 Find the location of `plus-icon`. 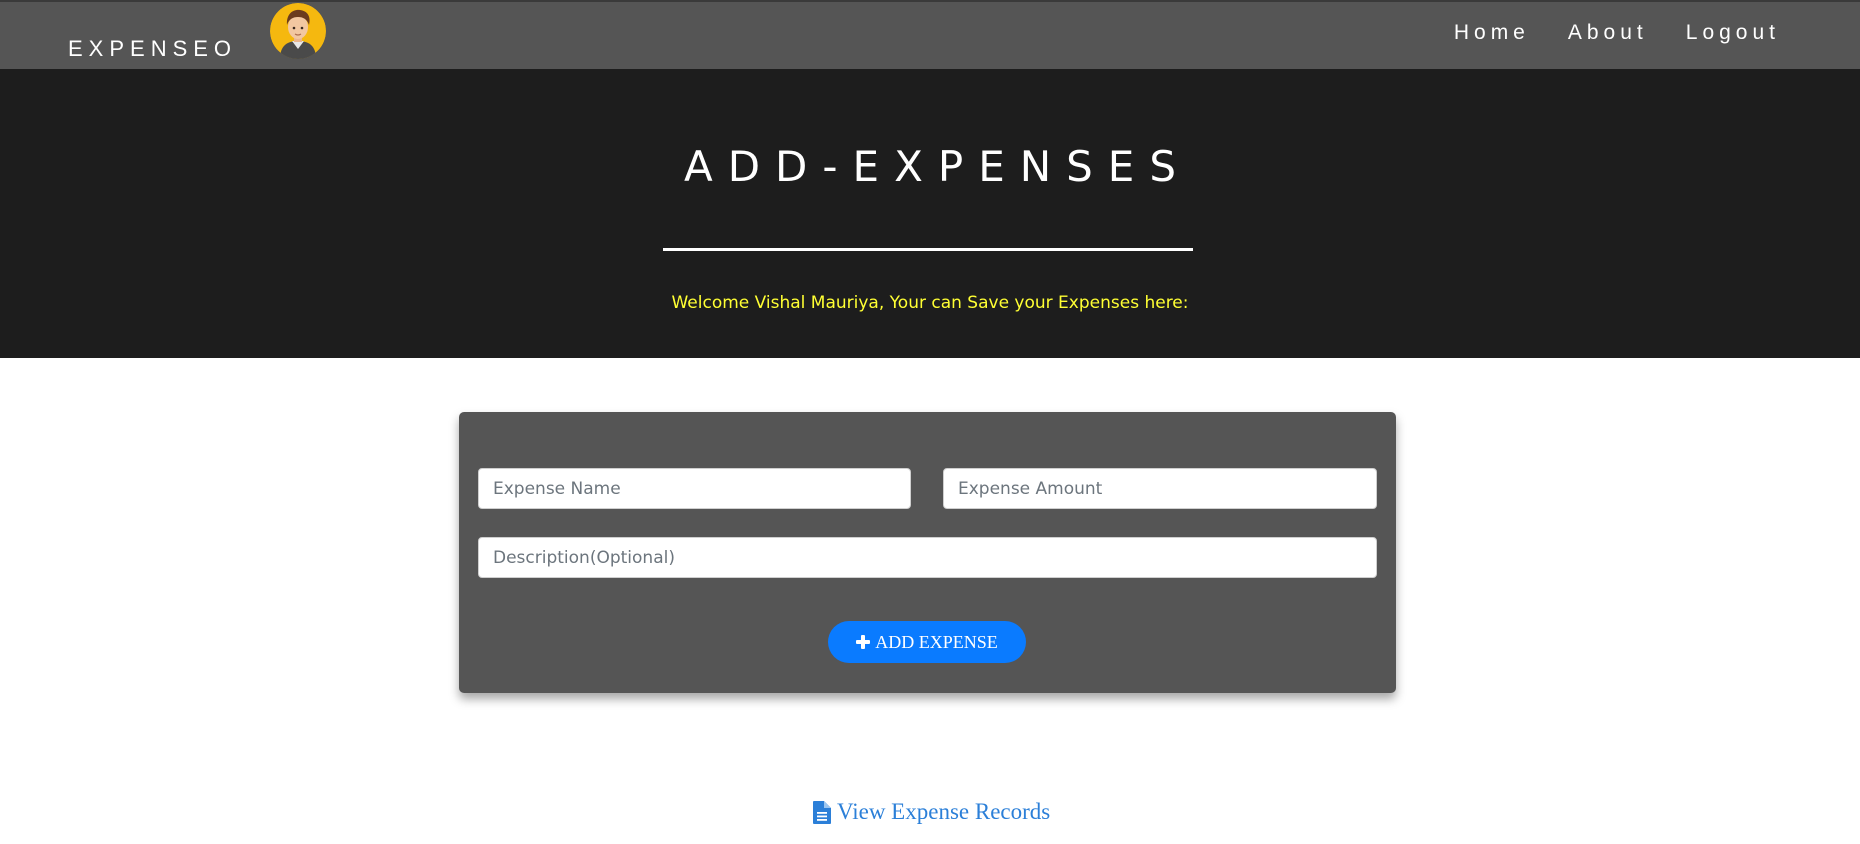

plus-icon is located at coordinates (863, 642).